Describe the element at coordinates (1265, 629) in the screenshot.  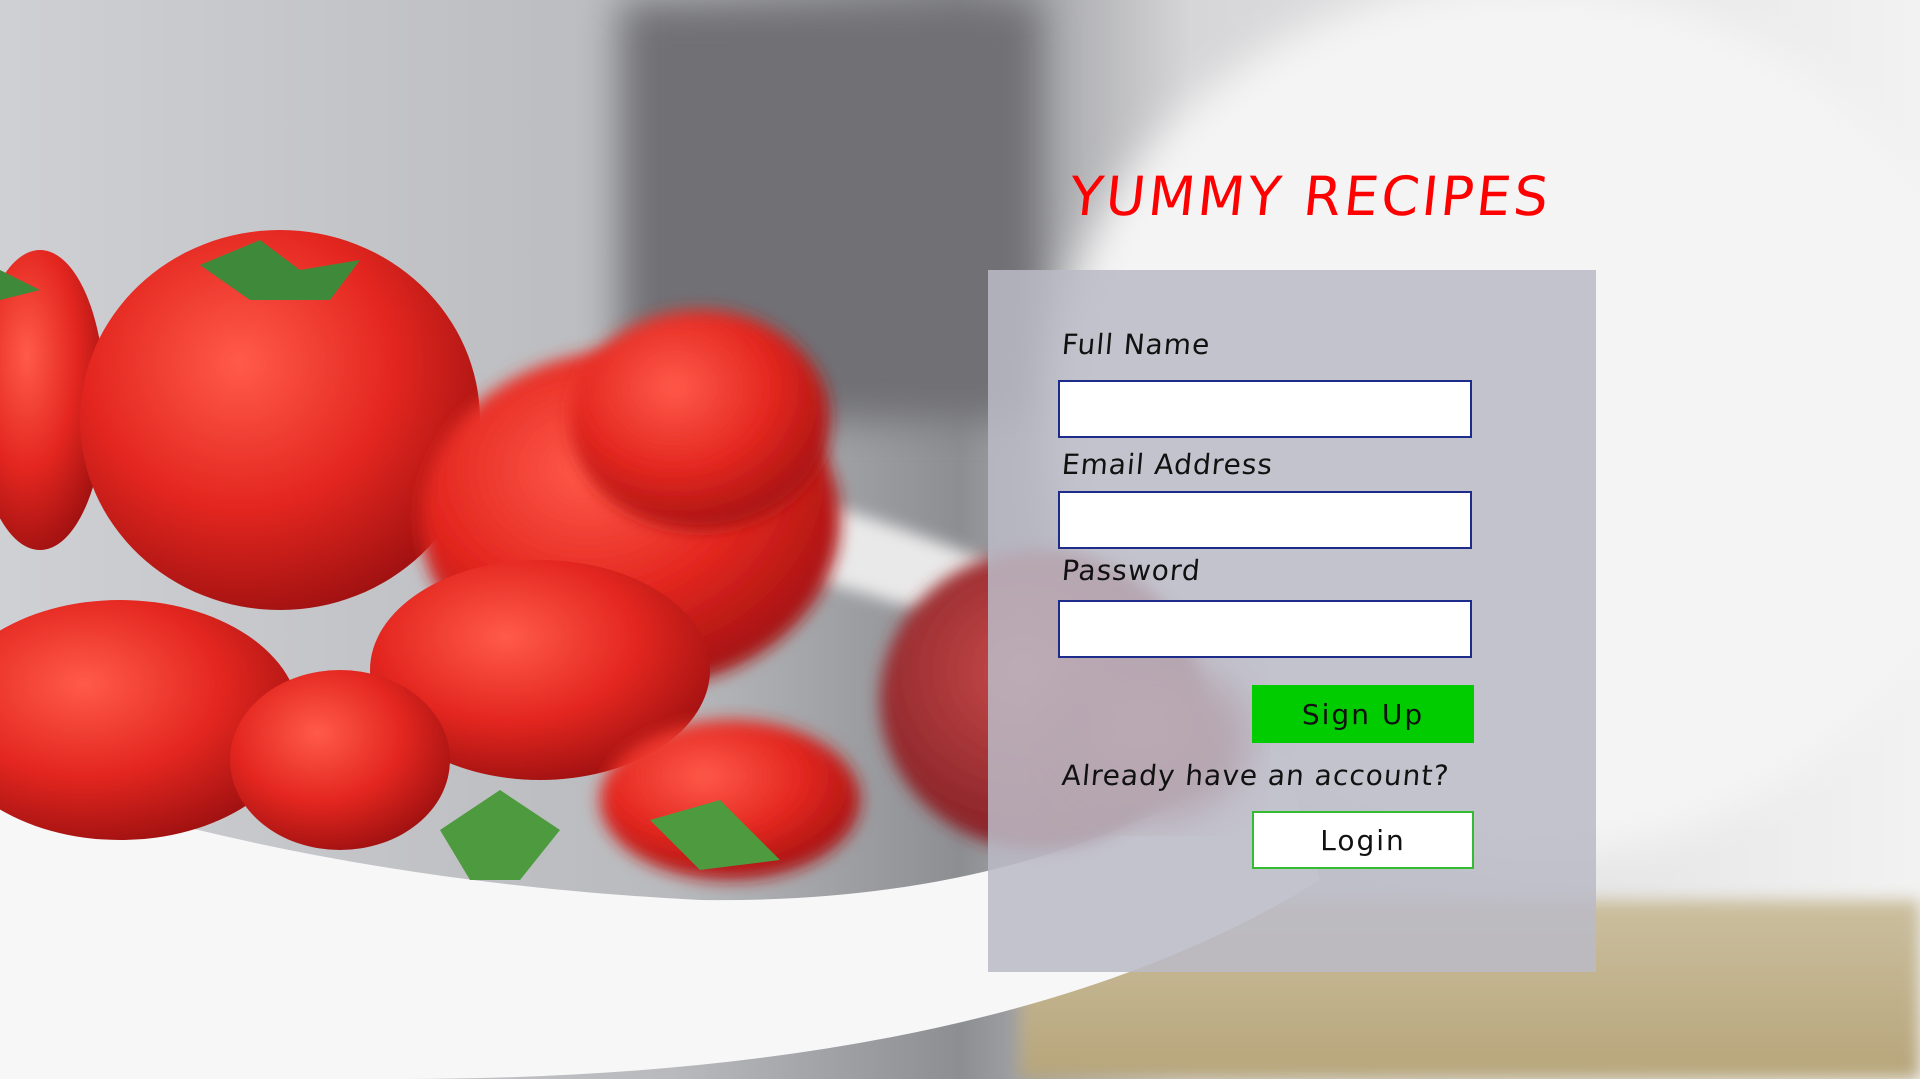
I see `password-input` at that location.